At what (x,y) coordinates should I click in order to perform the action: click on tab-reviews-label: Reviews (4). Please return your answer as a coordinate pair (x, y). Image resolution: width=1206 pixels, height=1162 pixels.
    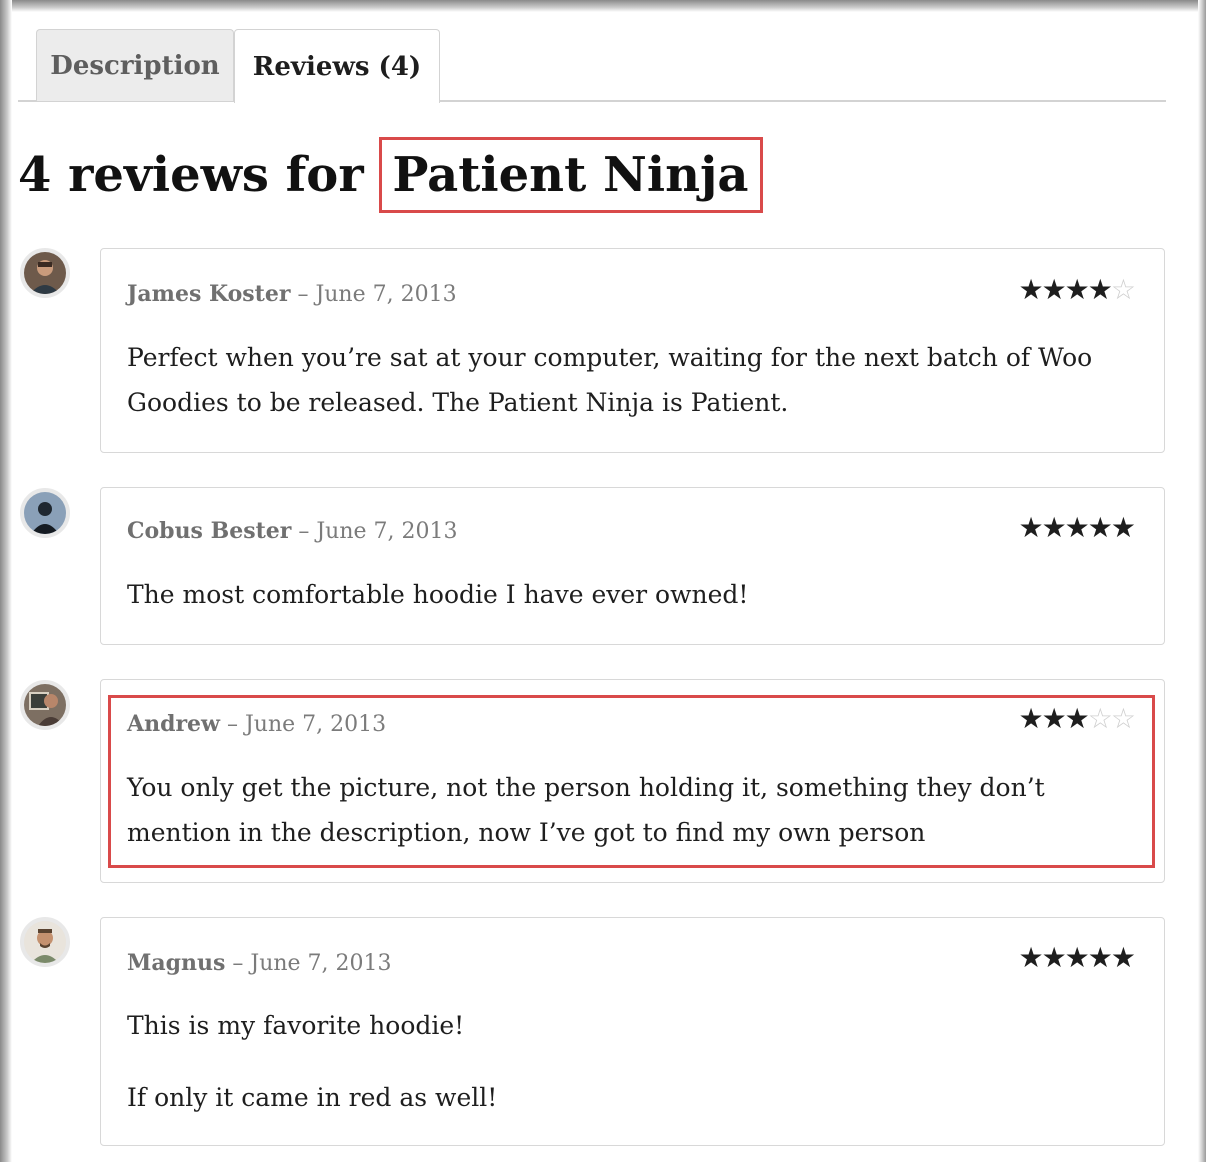
    Looking at the image, I should click on (337, 66).